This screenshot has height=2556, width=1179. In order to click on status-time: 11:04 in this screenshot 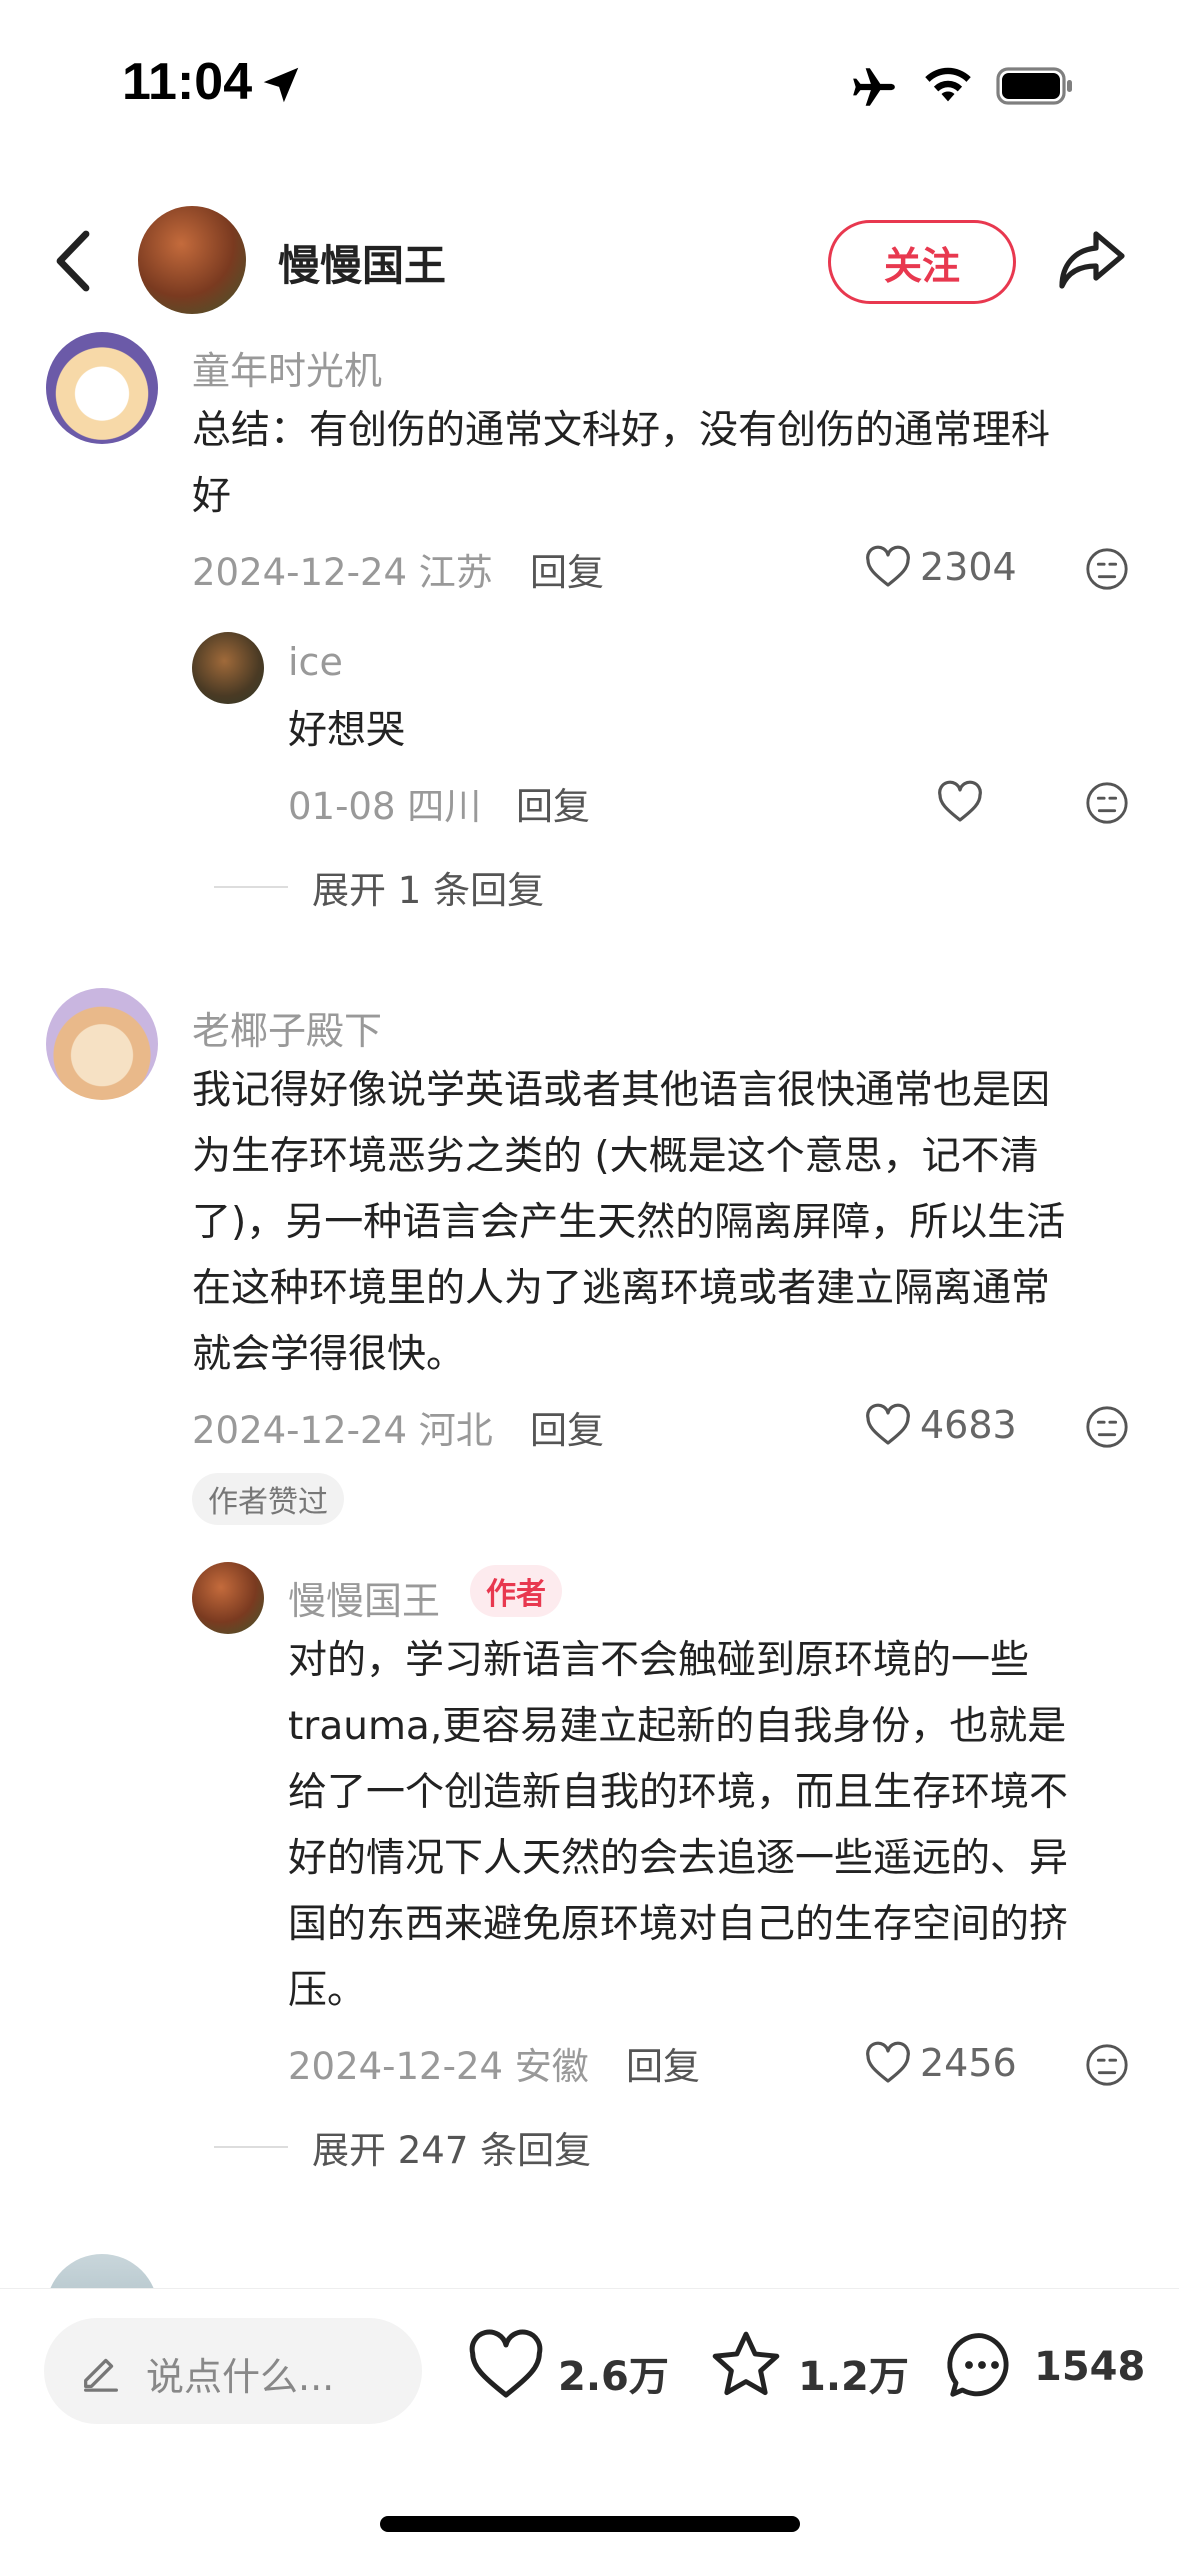, I will do `click(187, 82)`.